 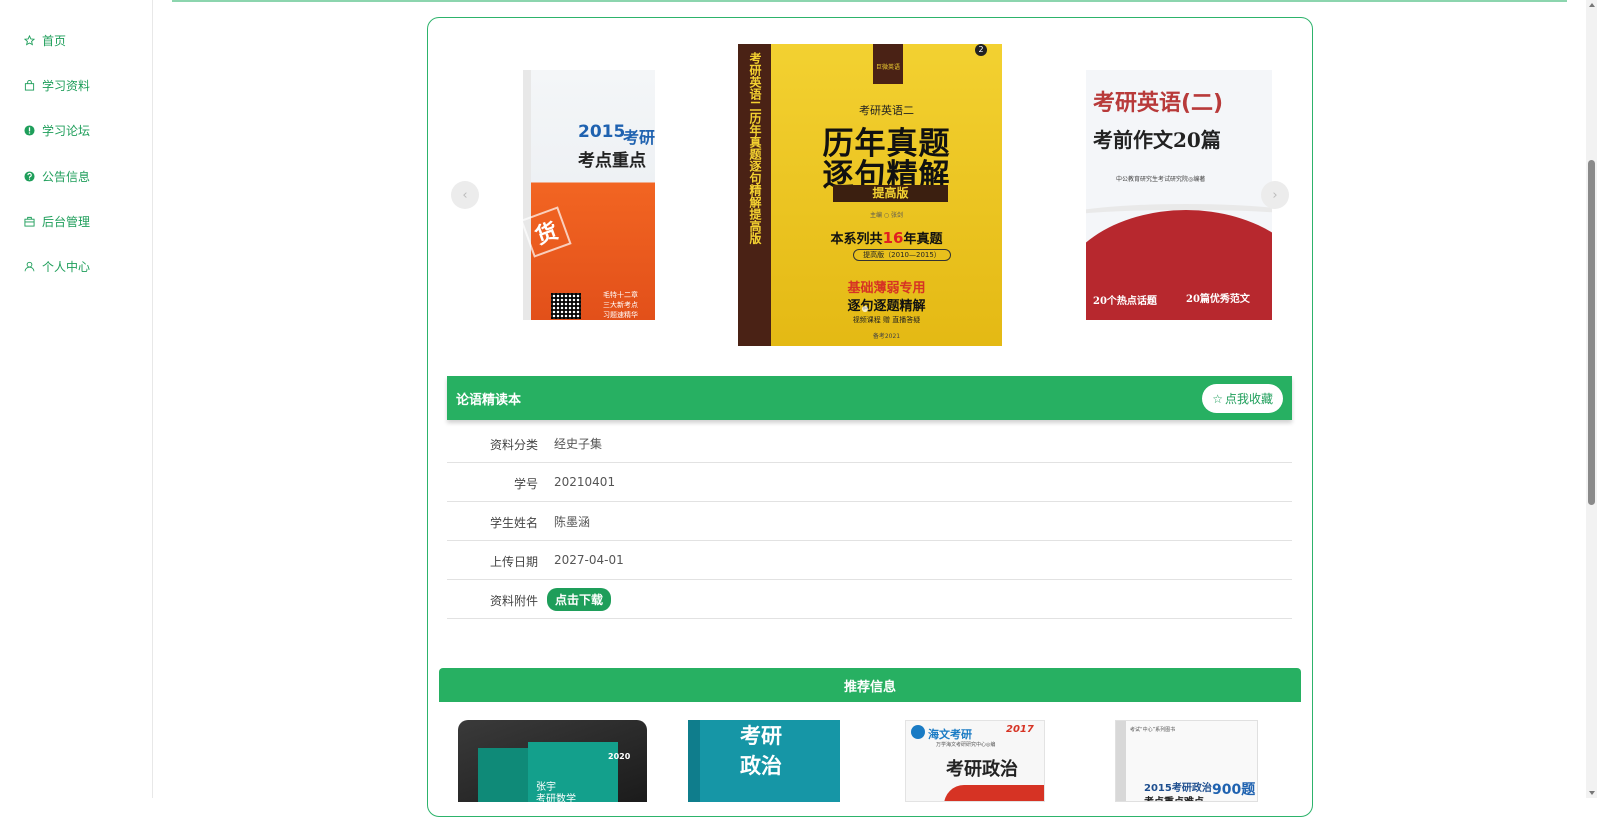 I want to click on sidebar-item-home: 首页, so click(x=45, y=40).